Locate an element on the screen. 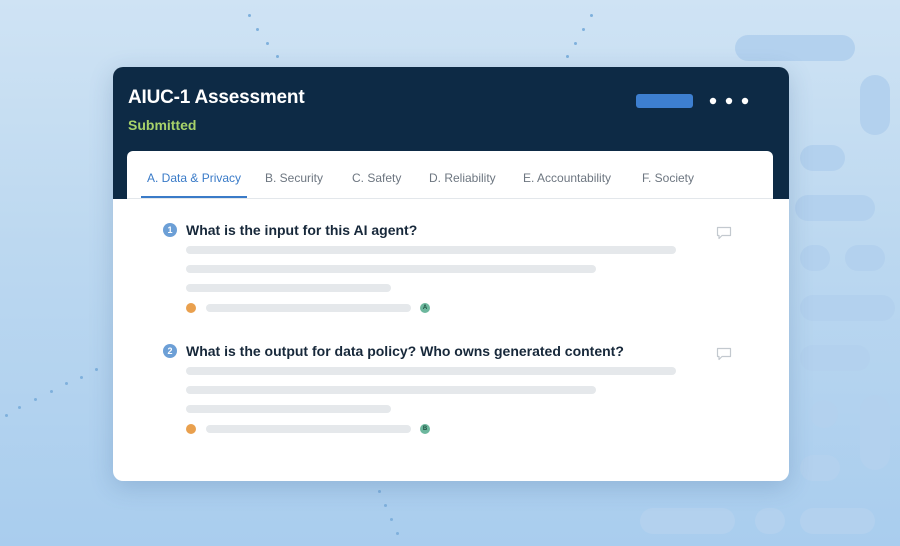 The image size is (900, 546). page-title: AIUC-1 Assessment is located at coordinates (216, 97).